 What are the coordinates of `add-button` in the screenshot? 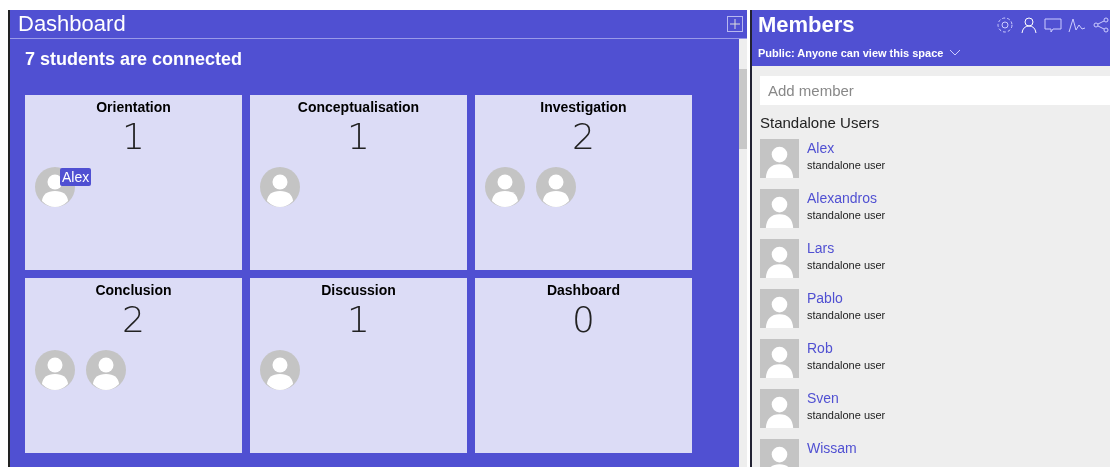 It's located at (735, 24).